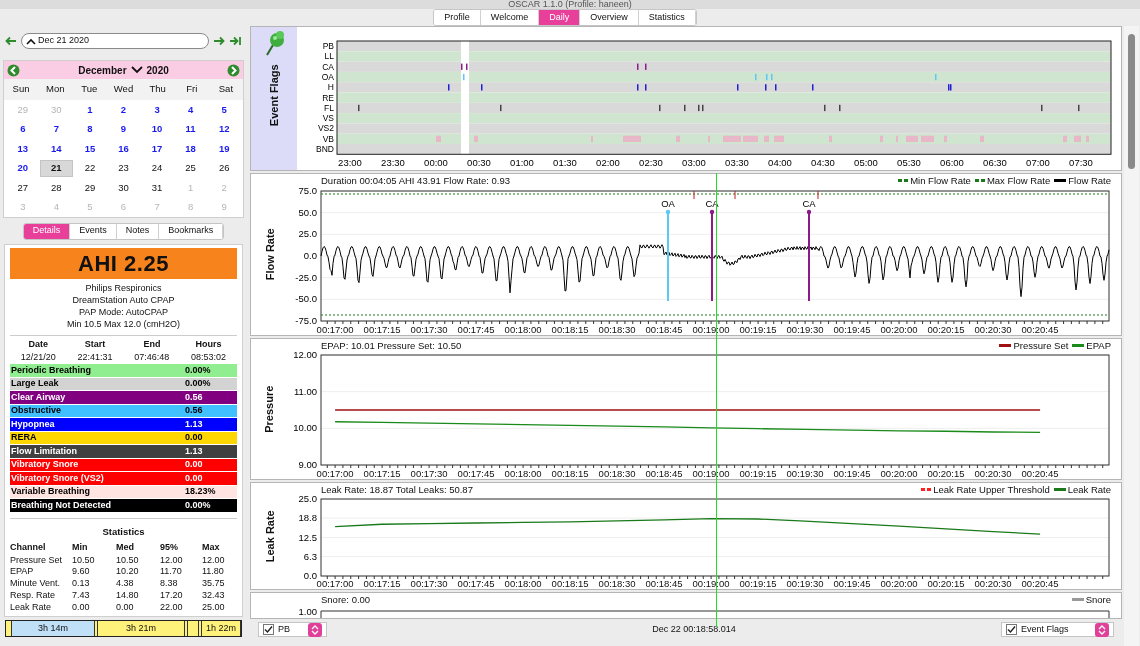  What do you see at coordinates (23, 129) in the screenshot?
I see `calendar-day: 6` at bounding box center [23, 129].